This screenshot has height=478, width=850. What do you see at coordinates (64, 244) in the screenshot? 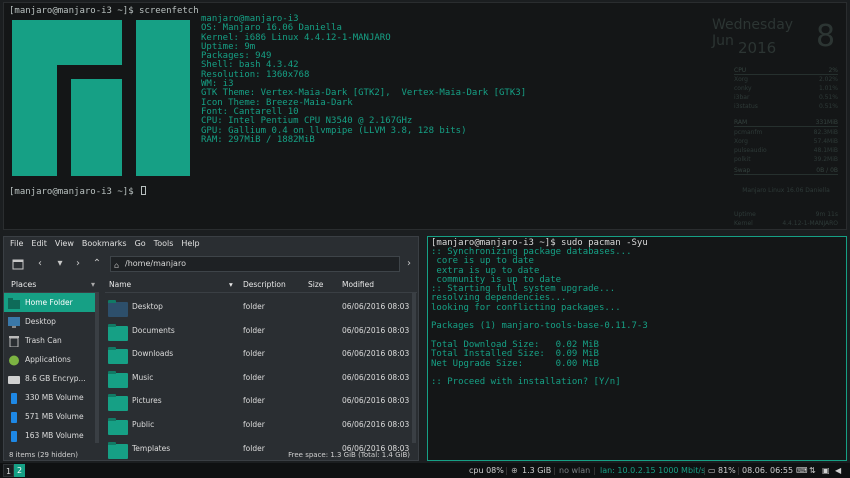
I see `menu-view: View` at bounding box center [64, 244].